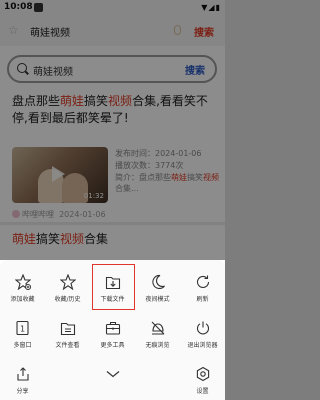  I want to click on menu-exit-browser: 退出浏览器, so click(202, 334).